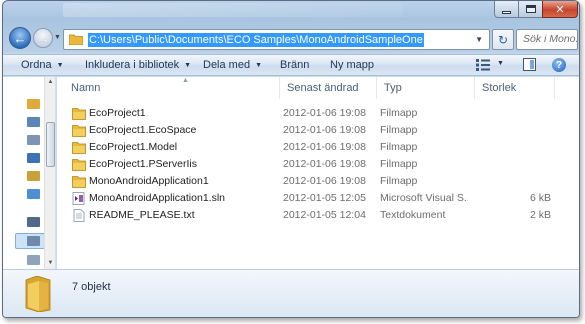  What do you see at coordinates (33, 158) in the screenshot?
I see `libraries-icon` at bounding box center [33, 158].